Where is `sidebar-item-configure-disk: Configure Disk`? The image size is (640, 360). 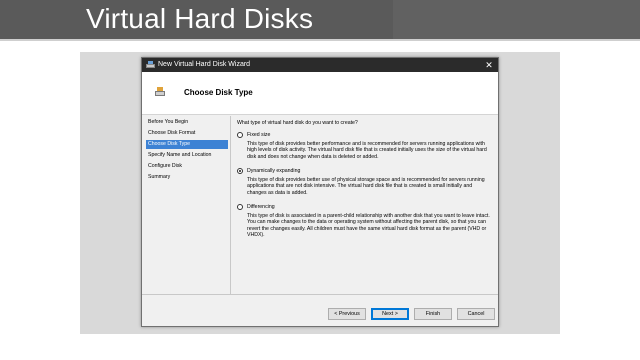 sidebar-item-configure-disk: Configure Disk is located at coordinates (187, 166).